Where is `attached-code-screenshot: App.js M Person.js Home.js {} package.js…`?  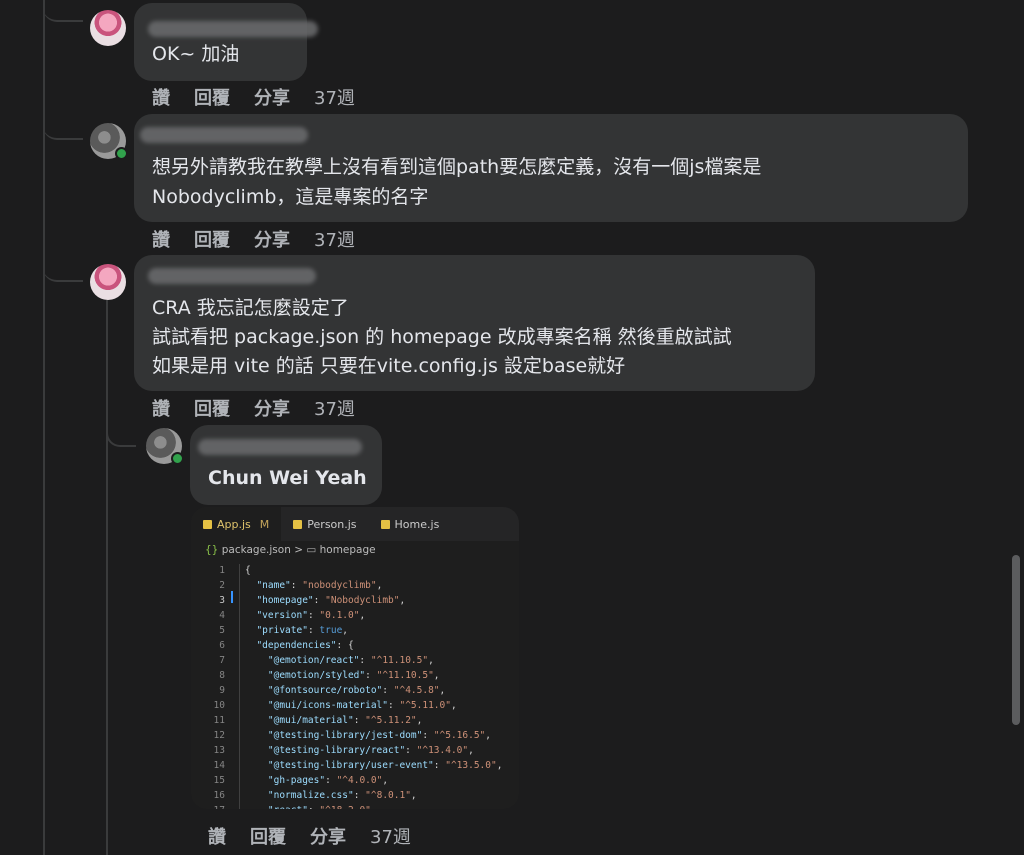
attached-code-screenshot: App.js M Person.js Home.js {} package.js… is located at coordinates (355, 658).